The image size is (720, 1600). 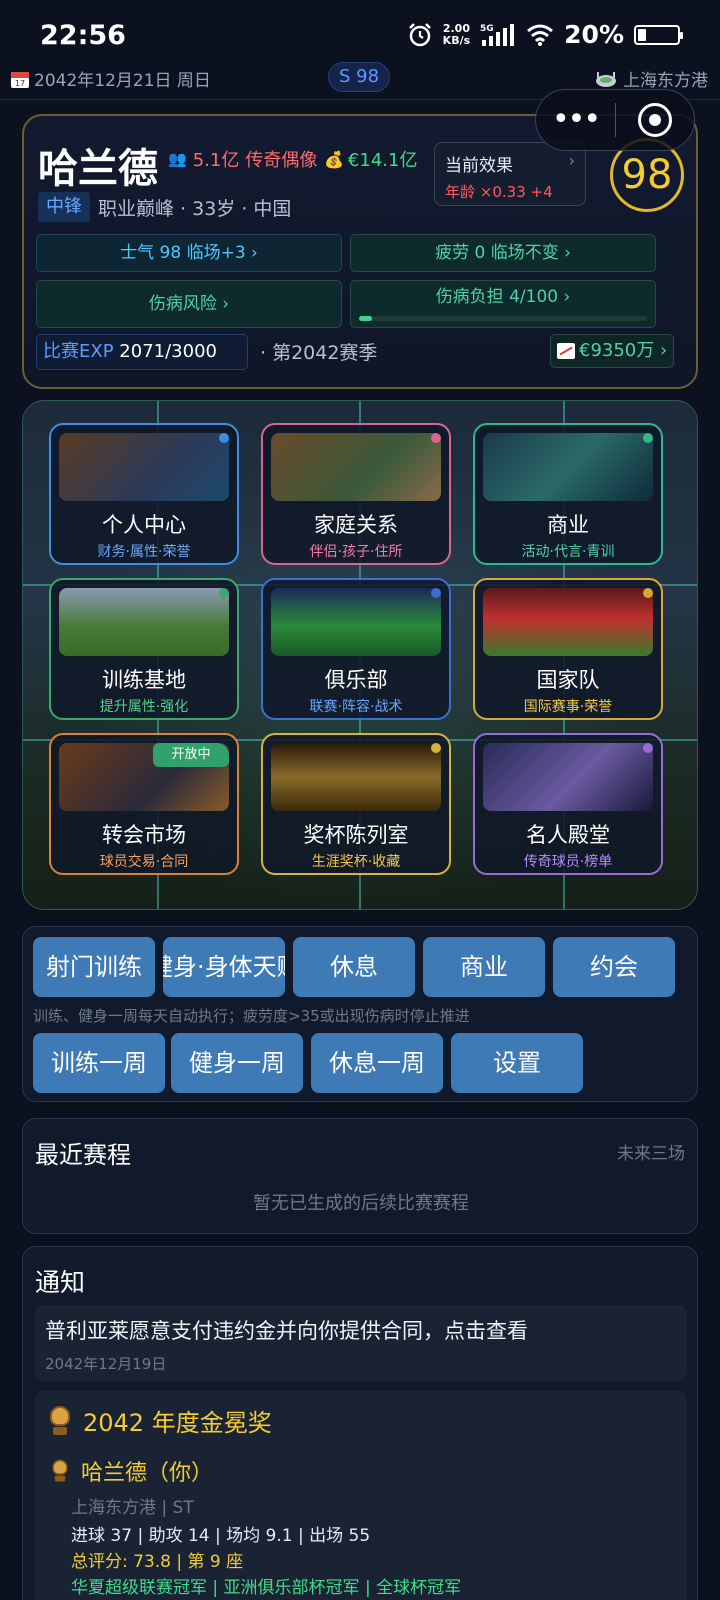 What do you see at coordinates (356, 707) in the screenshot?
I see `tile-subtitle: 联赛·阵容·战术` at bounding box center [356, 707].